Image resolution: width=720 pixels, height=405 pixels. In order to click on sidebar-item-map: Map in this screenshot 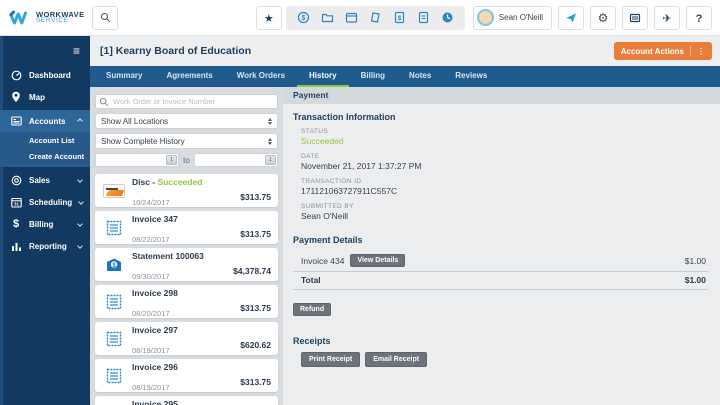, I will do `click(45, 97)`.